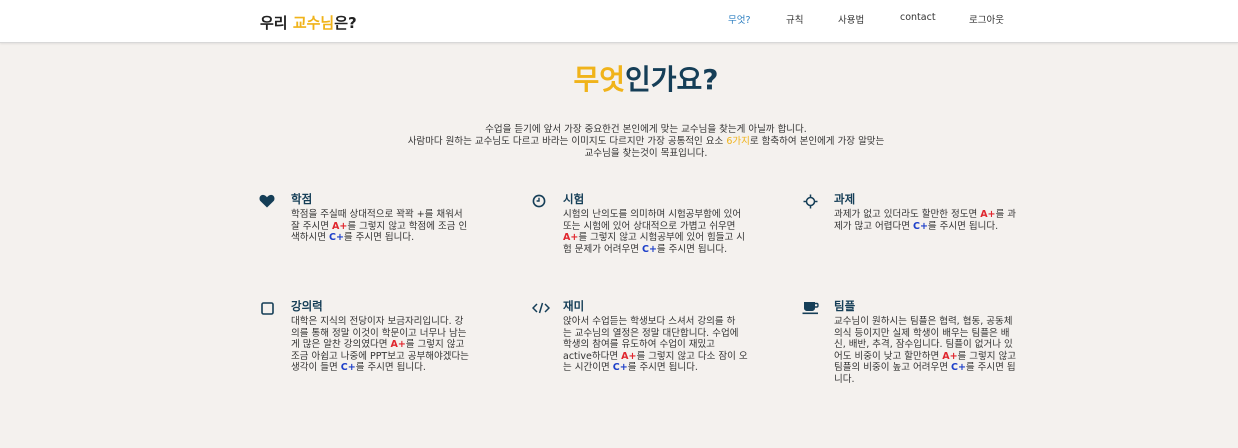  Describe the element at coordinates (692, 356) in the screenshot. I see `description-text: 를 그렇지 않고 다소 잠이 오` at that location.